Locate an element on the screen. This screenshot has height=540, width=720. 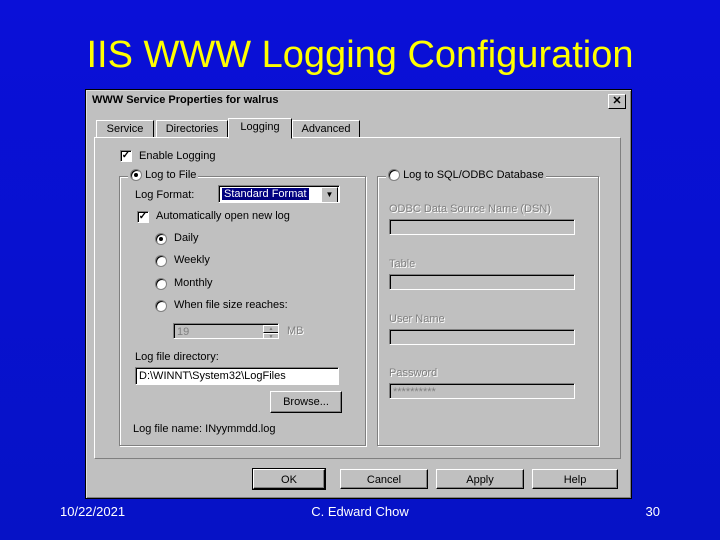
enable-logging-checkbox: ✓ is located at coordinates (126, 156).